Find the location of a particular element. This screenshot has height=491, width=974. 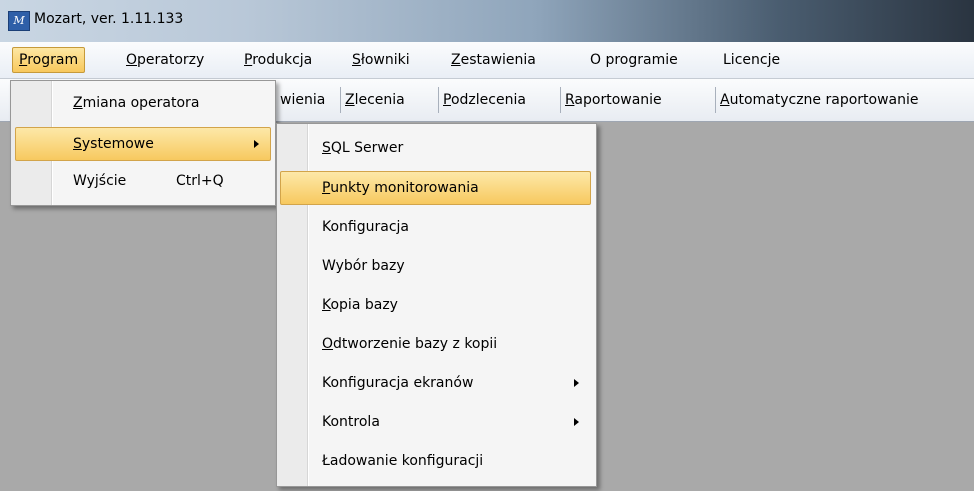

menu-o-programie: O programie is located at coordinates (634, 60).